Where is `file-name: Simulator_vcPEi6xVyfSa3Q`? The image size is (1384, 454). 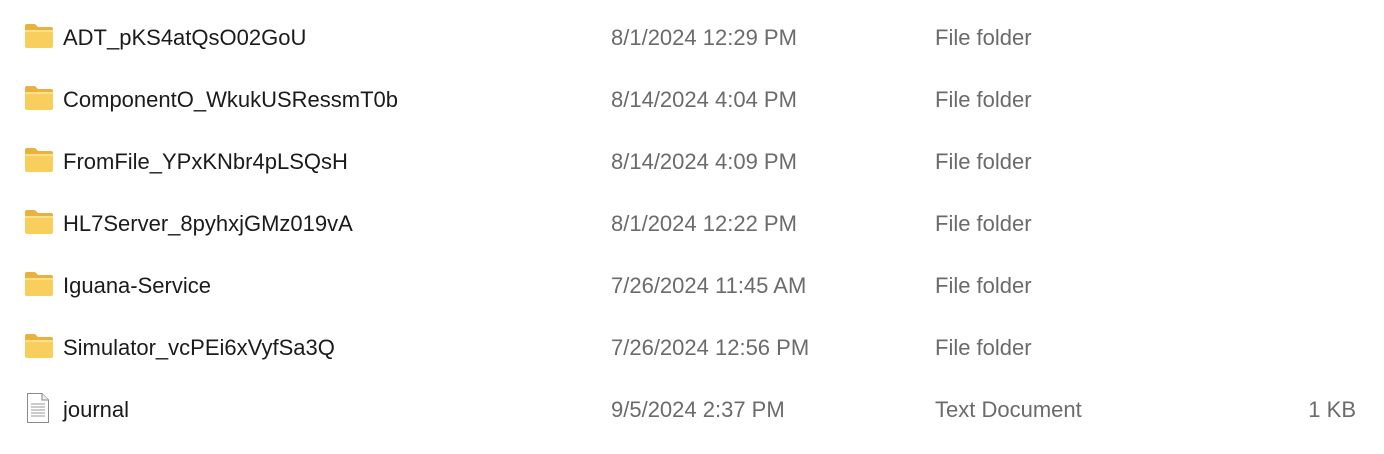
file-name: Simulator_vcPEi6xVyfSa3Q is located at coordinates (199, 347).